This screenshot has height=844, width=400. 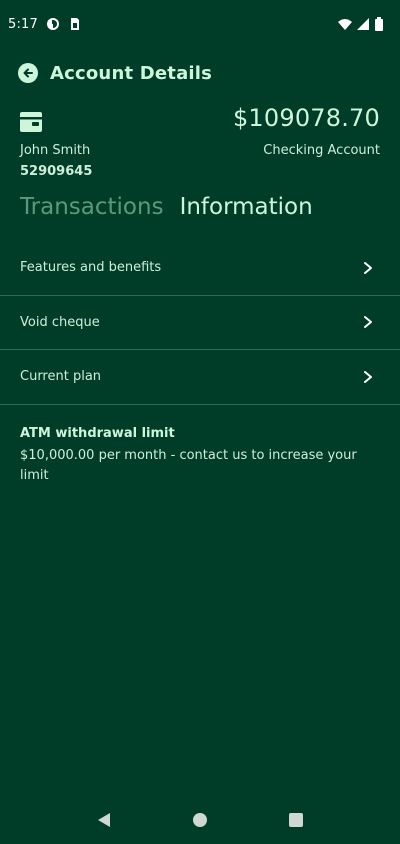 I want to click on atm-limit-title: ATM withdrawal limit, so click(x=97, y=433).